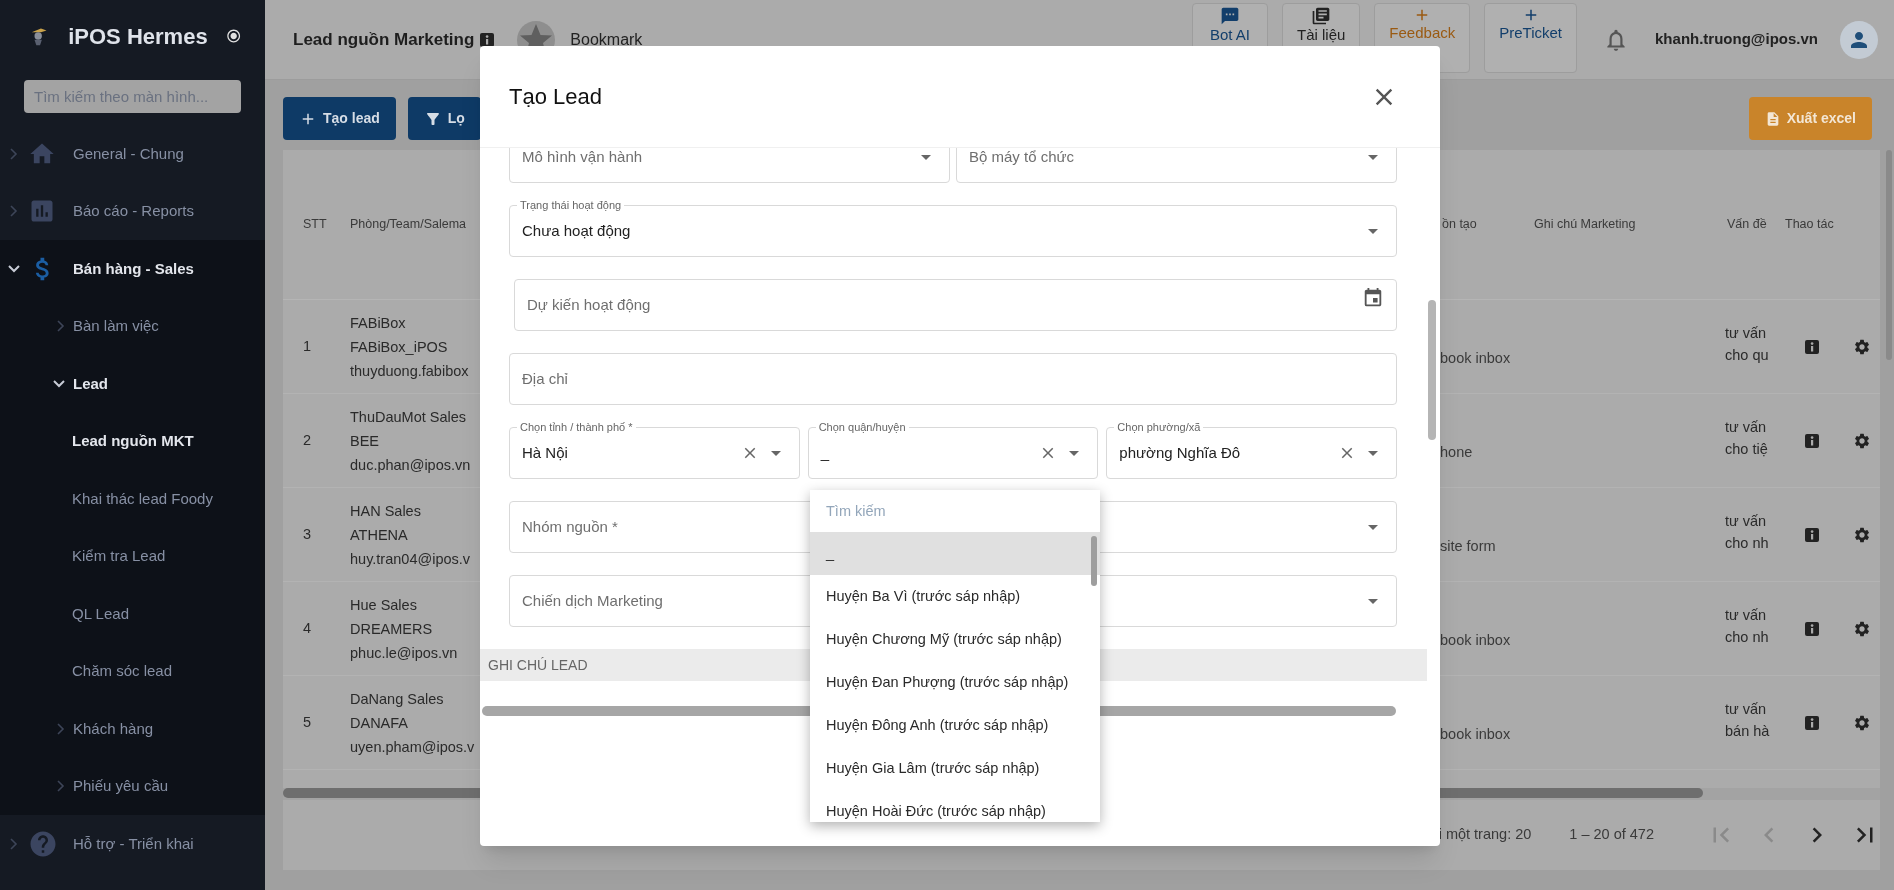 Image resolution: width=1894 pixels, height=890 pixels. I want to click on page-range: 1 – 20 of 472, so click(1611, 835).